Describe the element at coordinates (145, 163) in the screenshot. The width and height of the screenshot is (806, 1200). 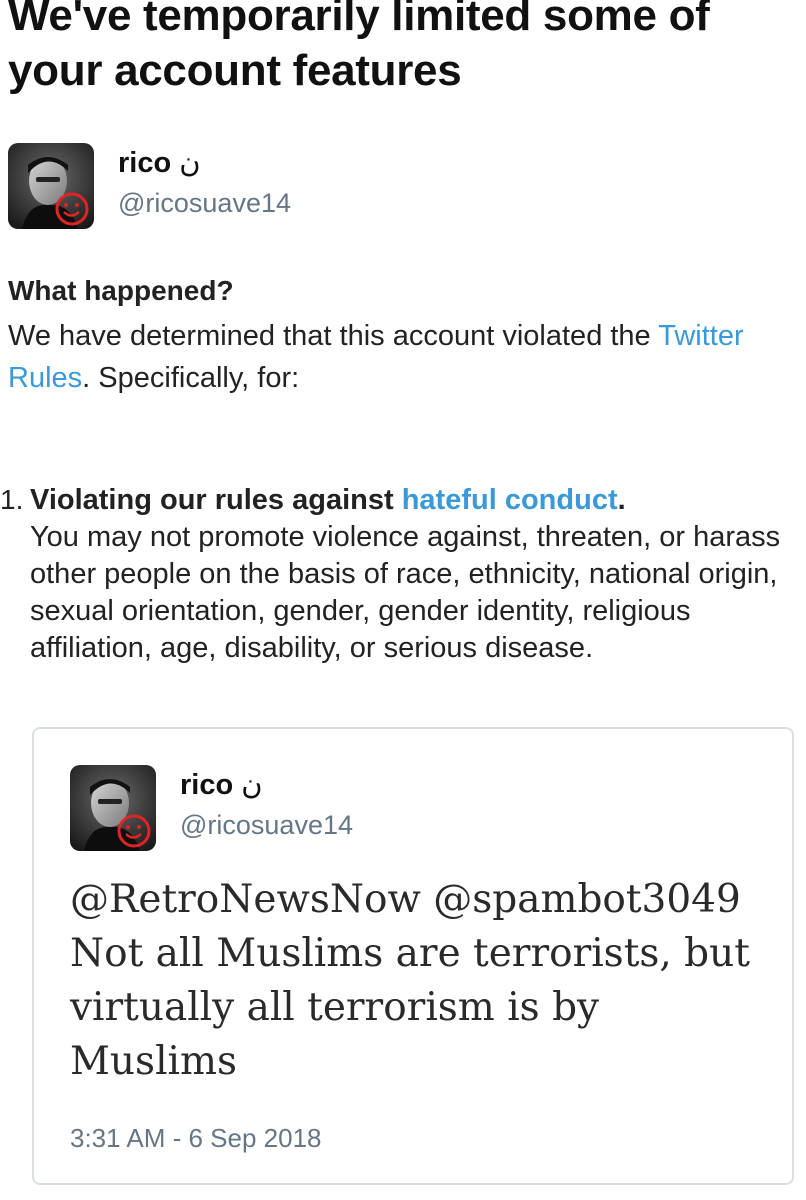
I see `display-name-text: rico` at that location.